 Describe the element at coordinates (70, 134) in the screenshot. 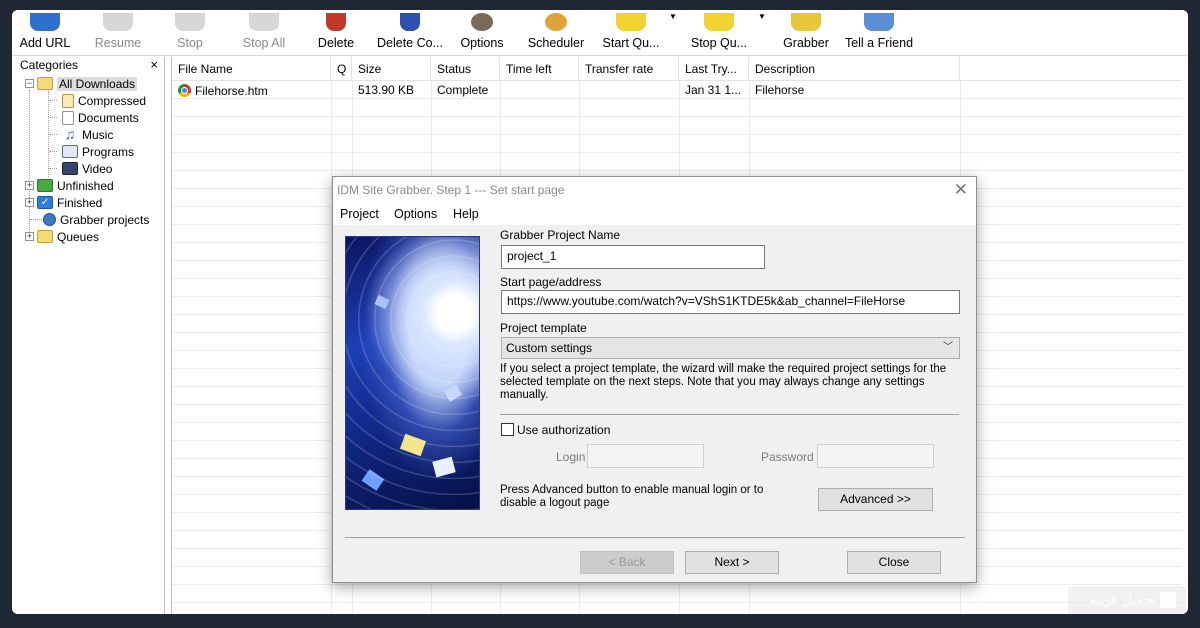

I see `music-note-icon: ♫` at that location.